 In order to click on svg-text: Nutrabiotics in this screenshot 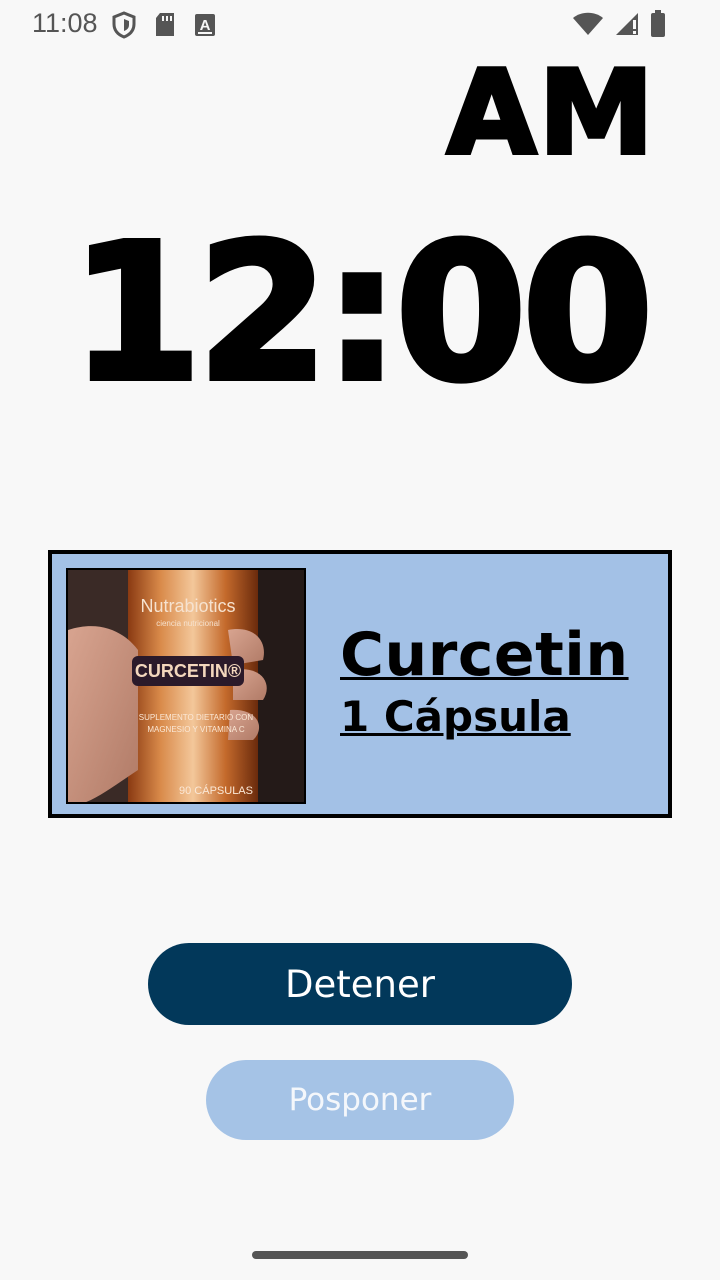, I will do `click(187, 606)`.